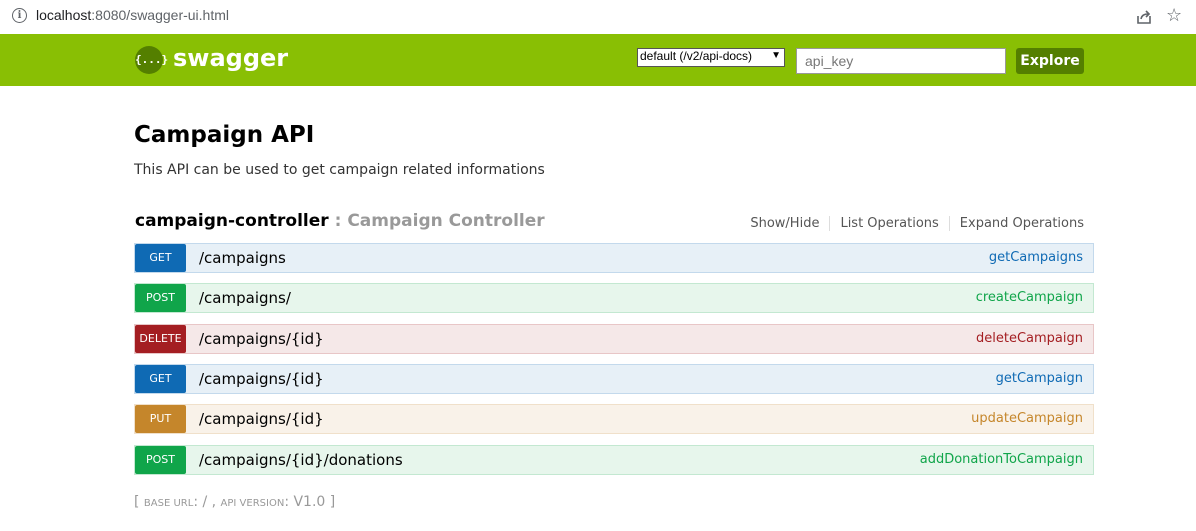 This screenshot has width=1196, height=531. I want to click on controller-name: campaign-controller, so click(232, 221).